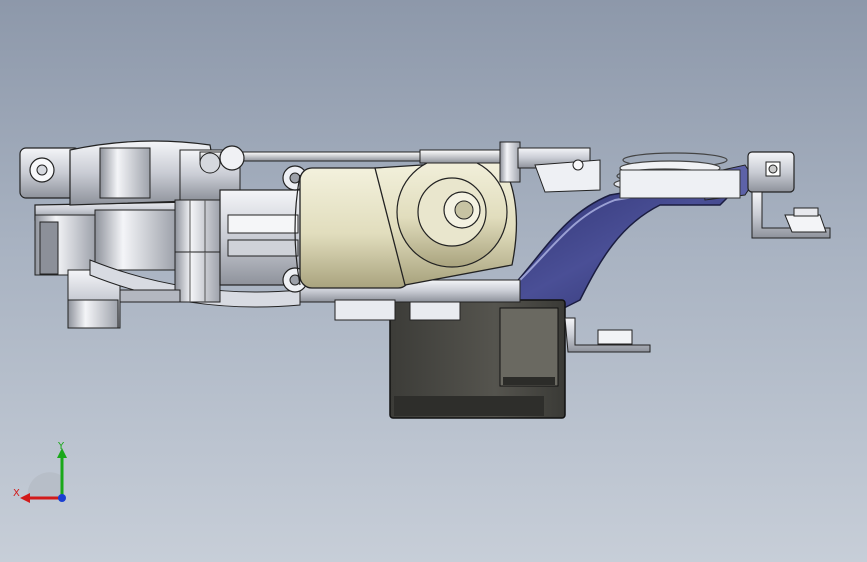 Image resolution: width=867 pixels, height=562 pixels. What do you see at coordinates (61, 446) in the screenshot?
I see `y-axis-label: Y` at bounding box center [61, 446].